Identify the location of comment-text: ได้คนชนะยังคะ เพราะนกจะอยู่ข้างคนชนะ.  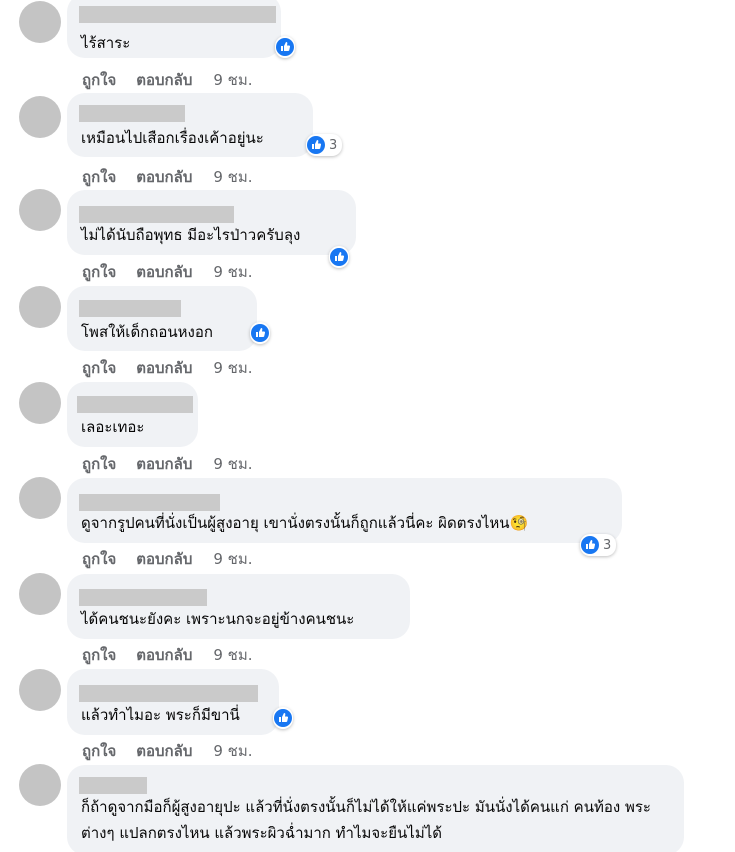
(218, 619).